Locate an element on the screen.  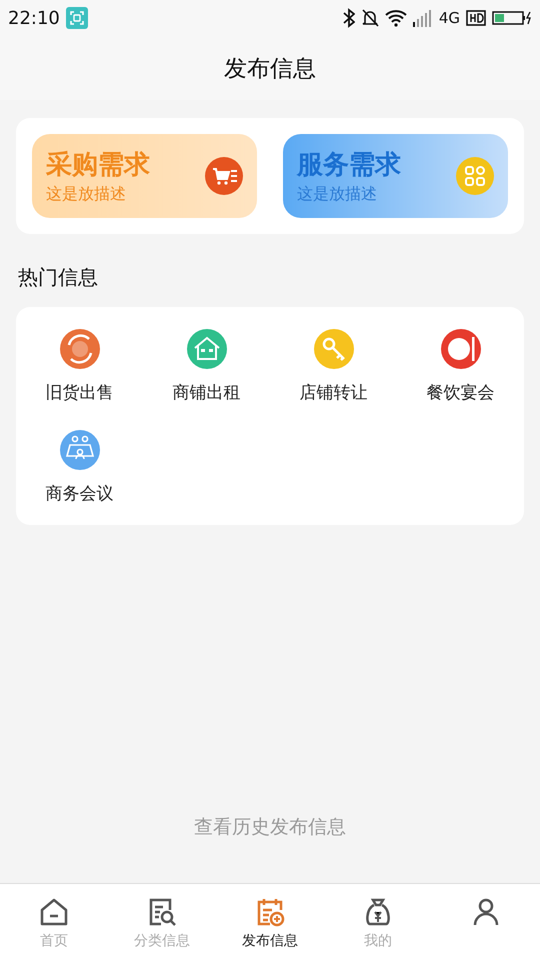
card-title: 服务需求 is located at coordinates (349, 165).